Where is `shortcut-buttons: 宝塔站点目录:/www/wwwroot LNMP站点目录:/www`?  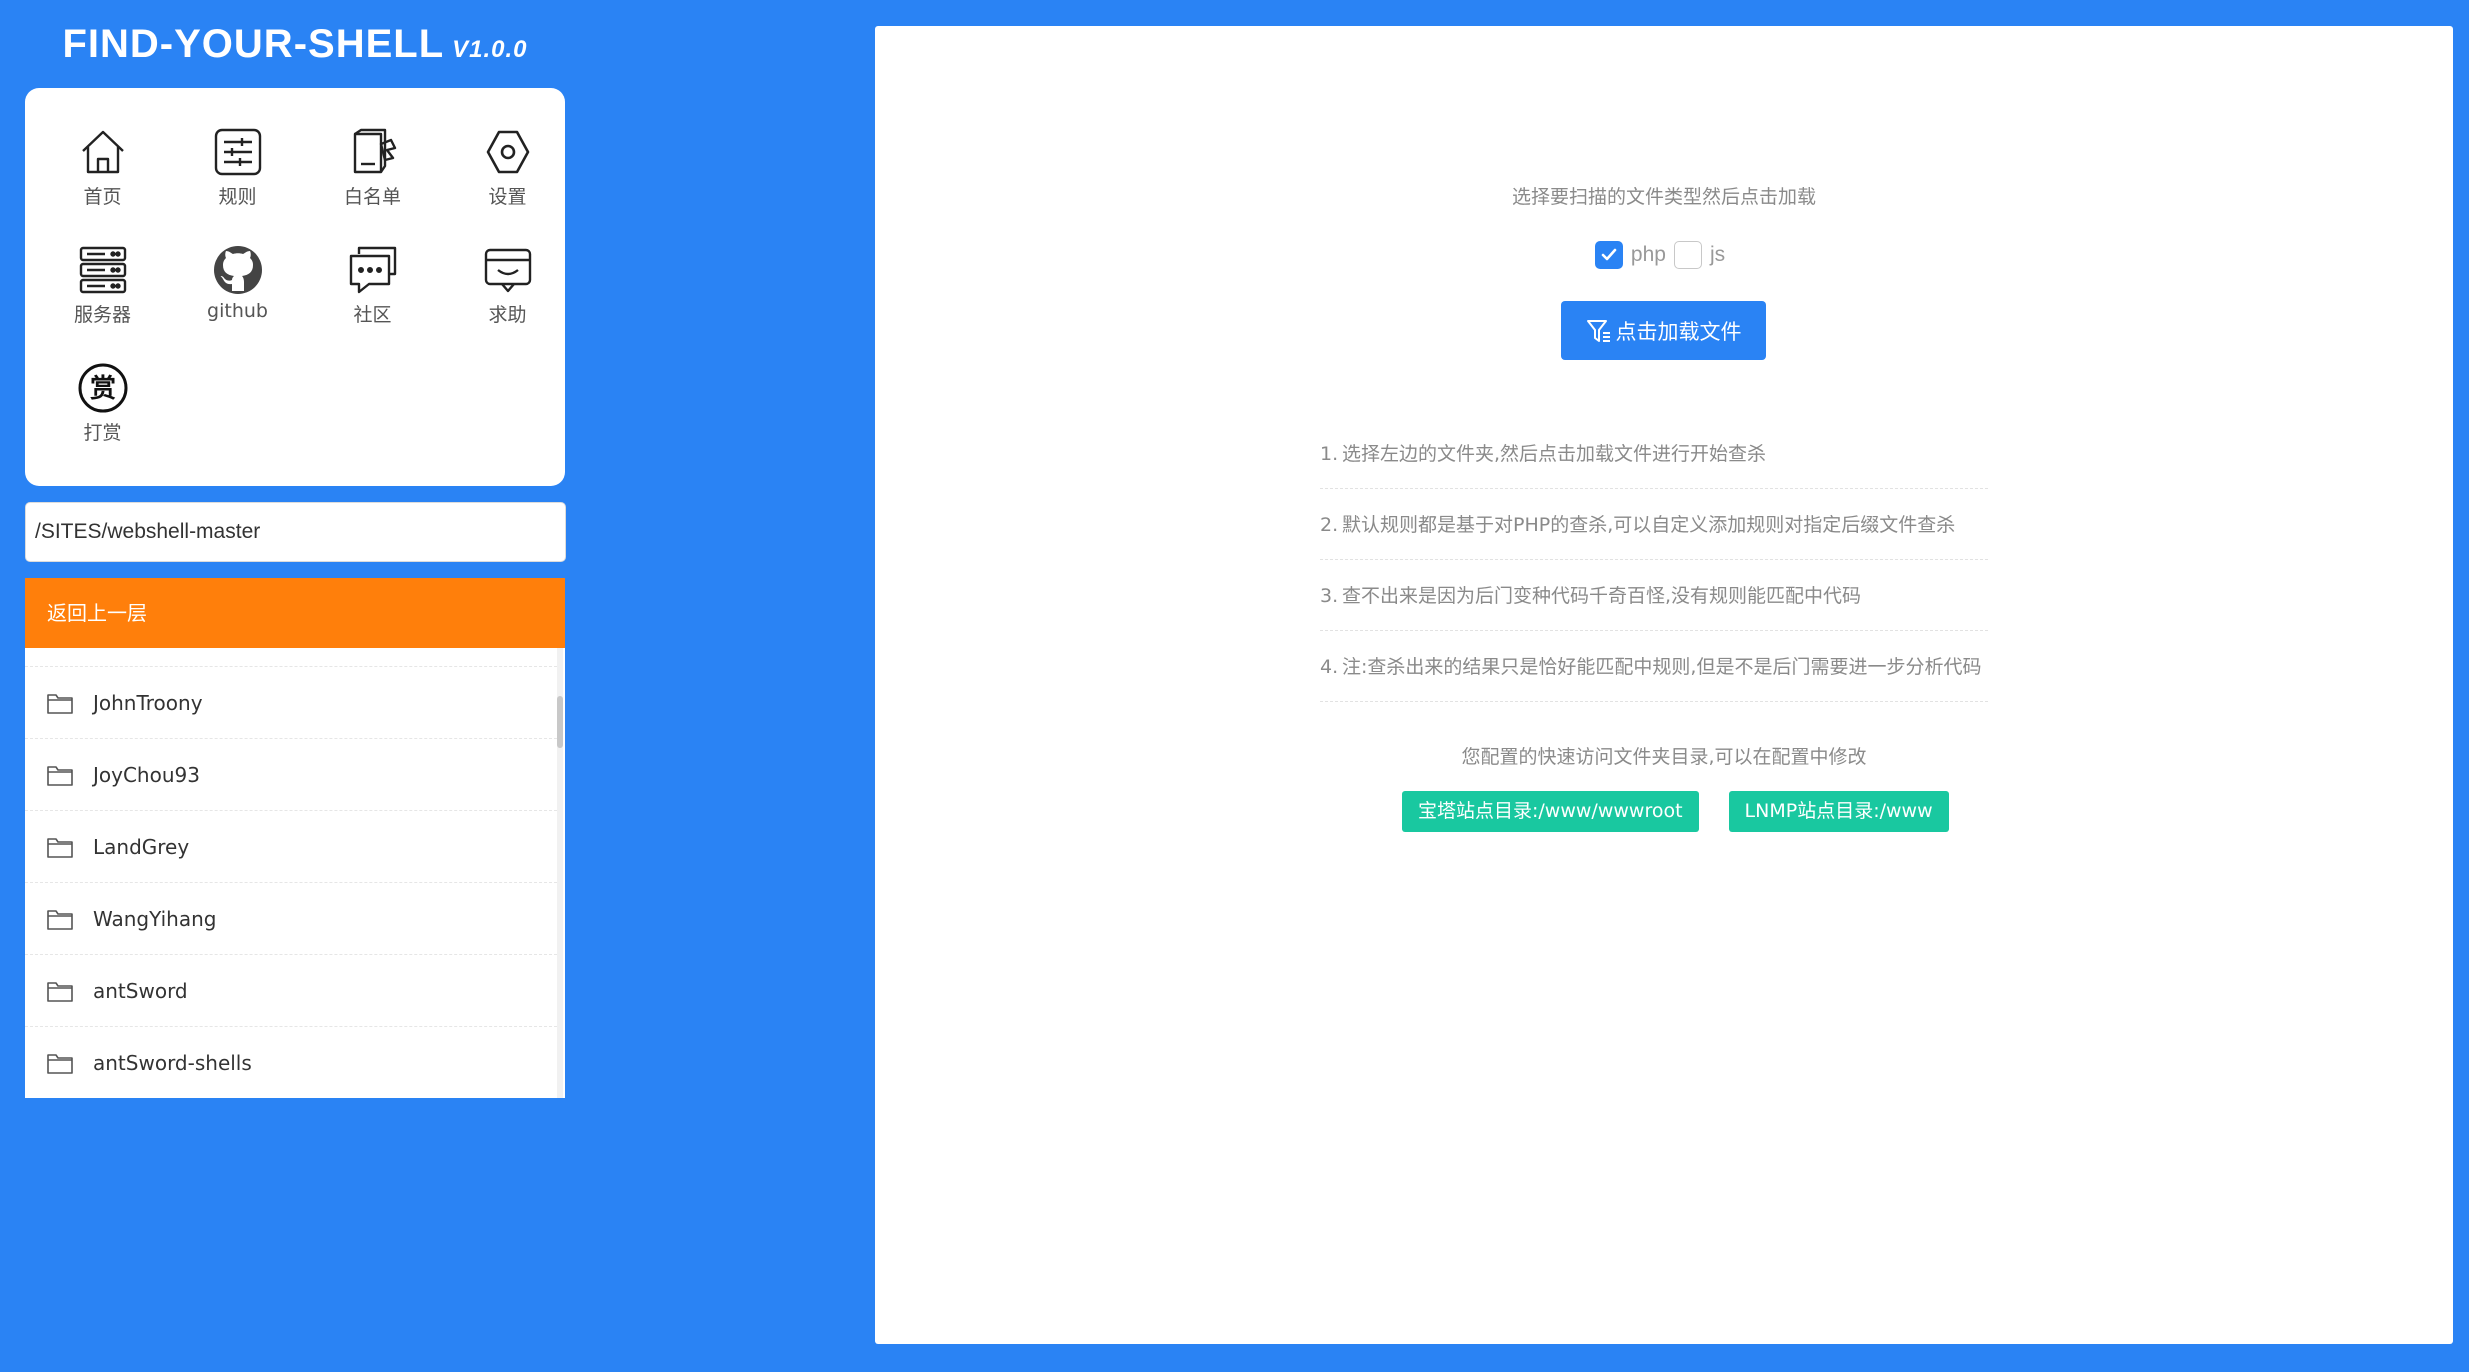
shortcut-buttons: 宝塔站点目录:/www/wwwroot LNMP站点目录:/www is located at coordinates (1690, 811).